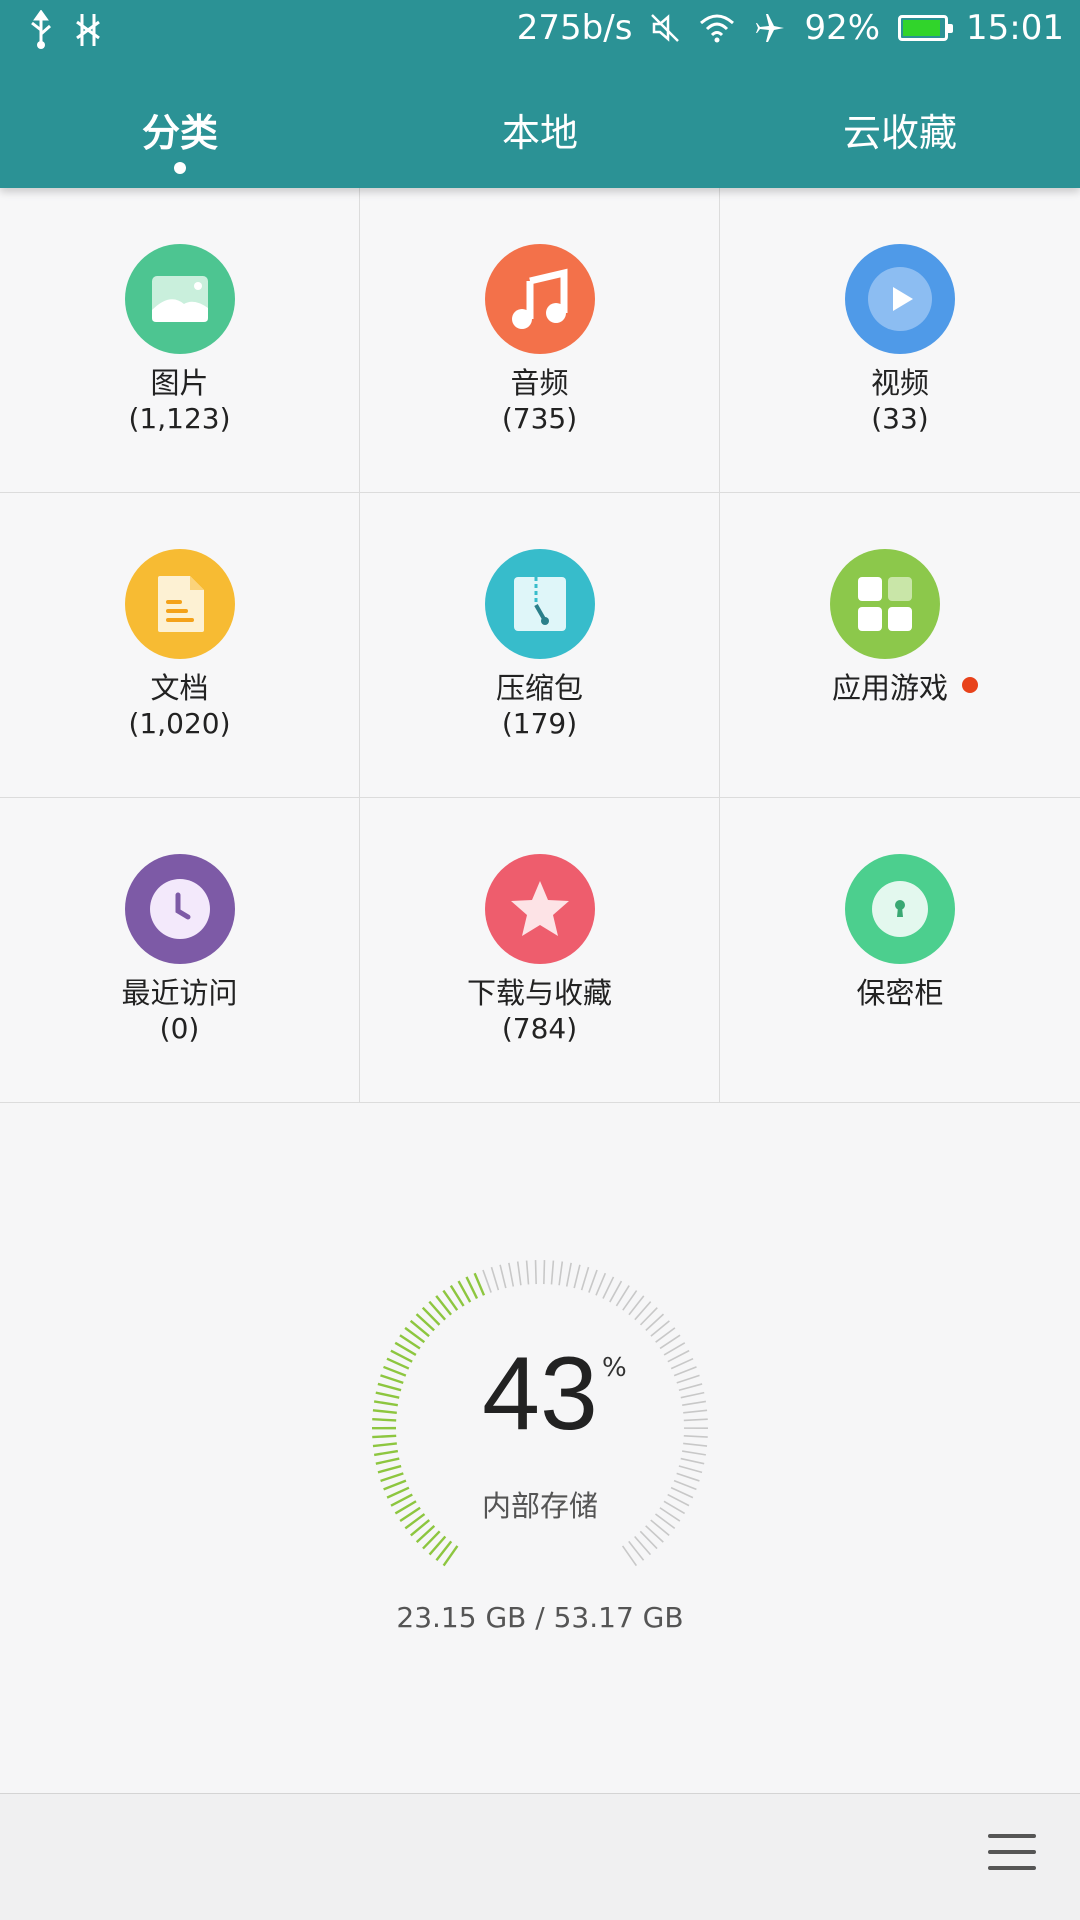  I want to click on category-safe-box: 保密柜, so click(900, 950).